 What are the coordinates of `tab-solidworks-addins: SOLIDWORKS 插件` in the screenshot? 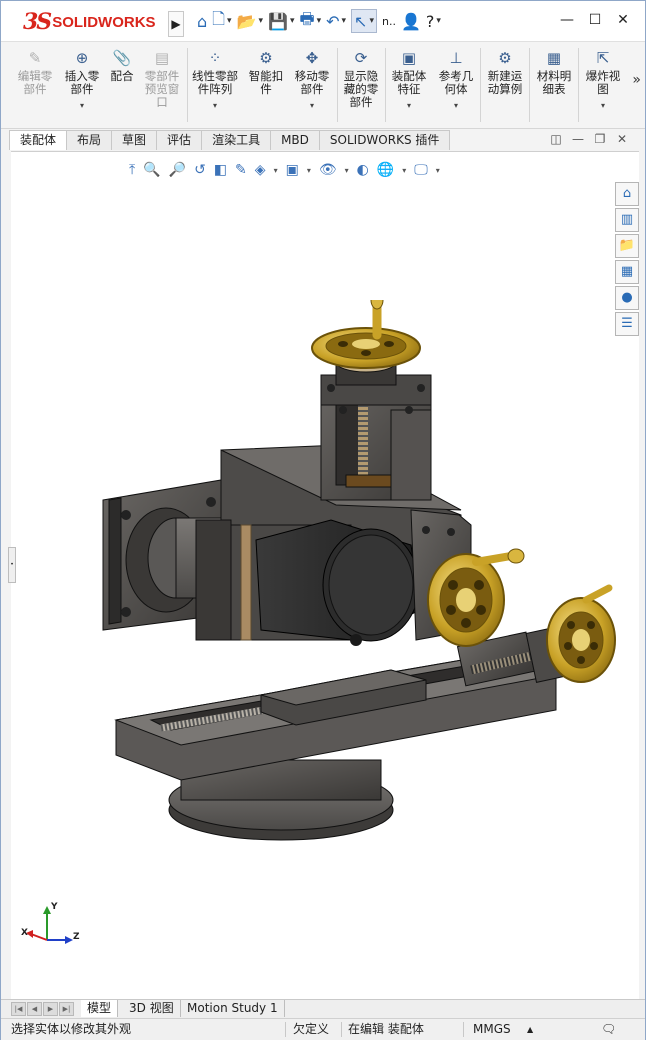 It's located at (384, 140).